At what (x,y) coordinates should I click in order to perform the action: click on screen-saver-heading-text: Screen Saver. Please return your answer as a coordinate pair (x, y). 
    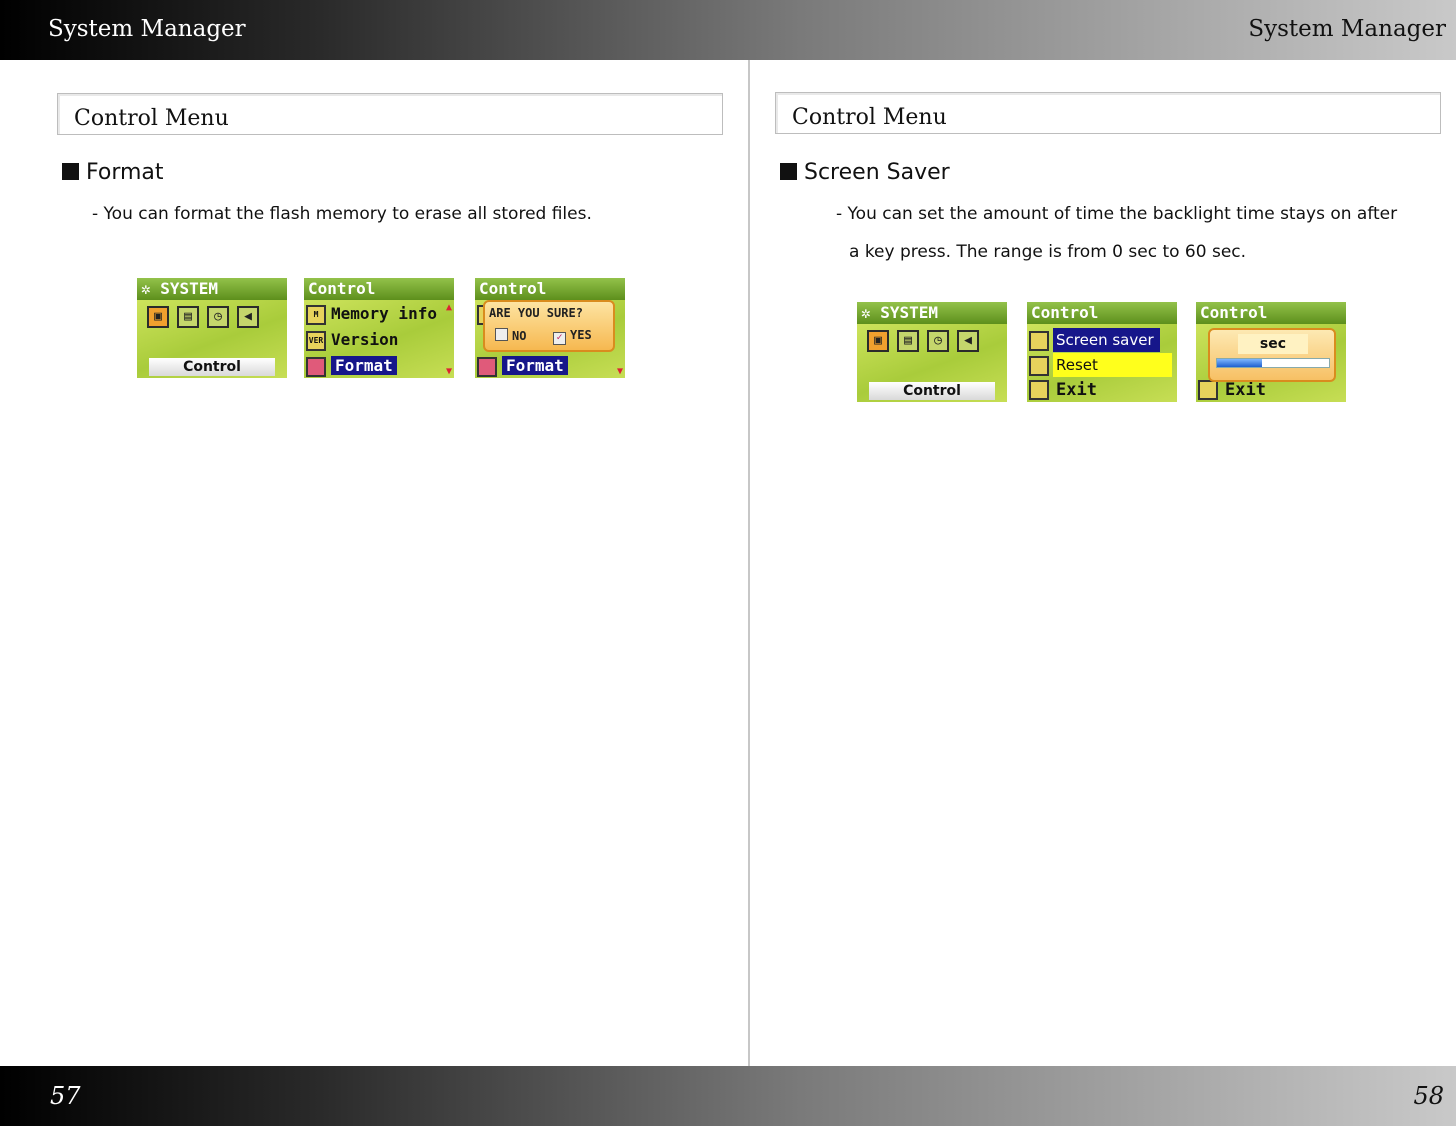
    Looking at the image, I should click on (877, 172).